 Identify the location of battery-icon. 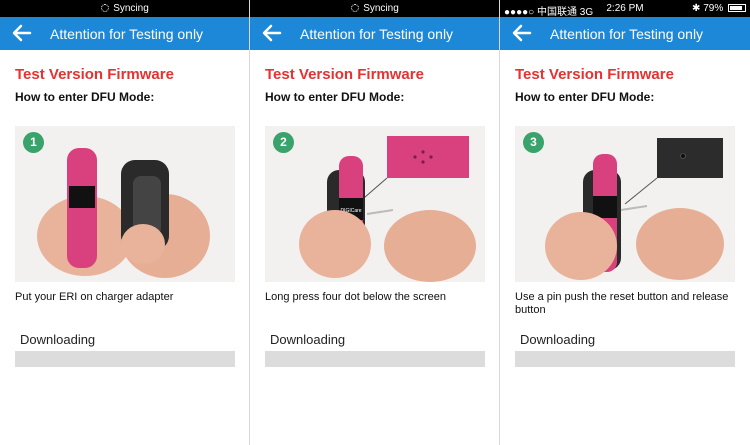
(737, 8).